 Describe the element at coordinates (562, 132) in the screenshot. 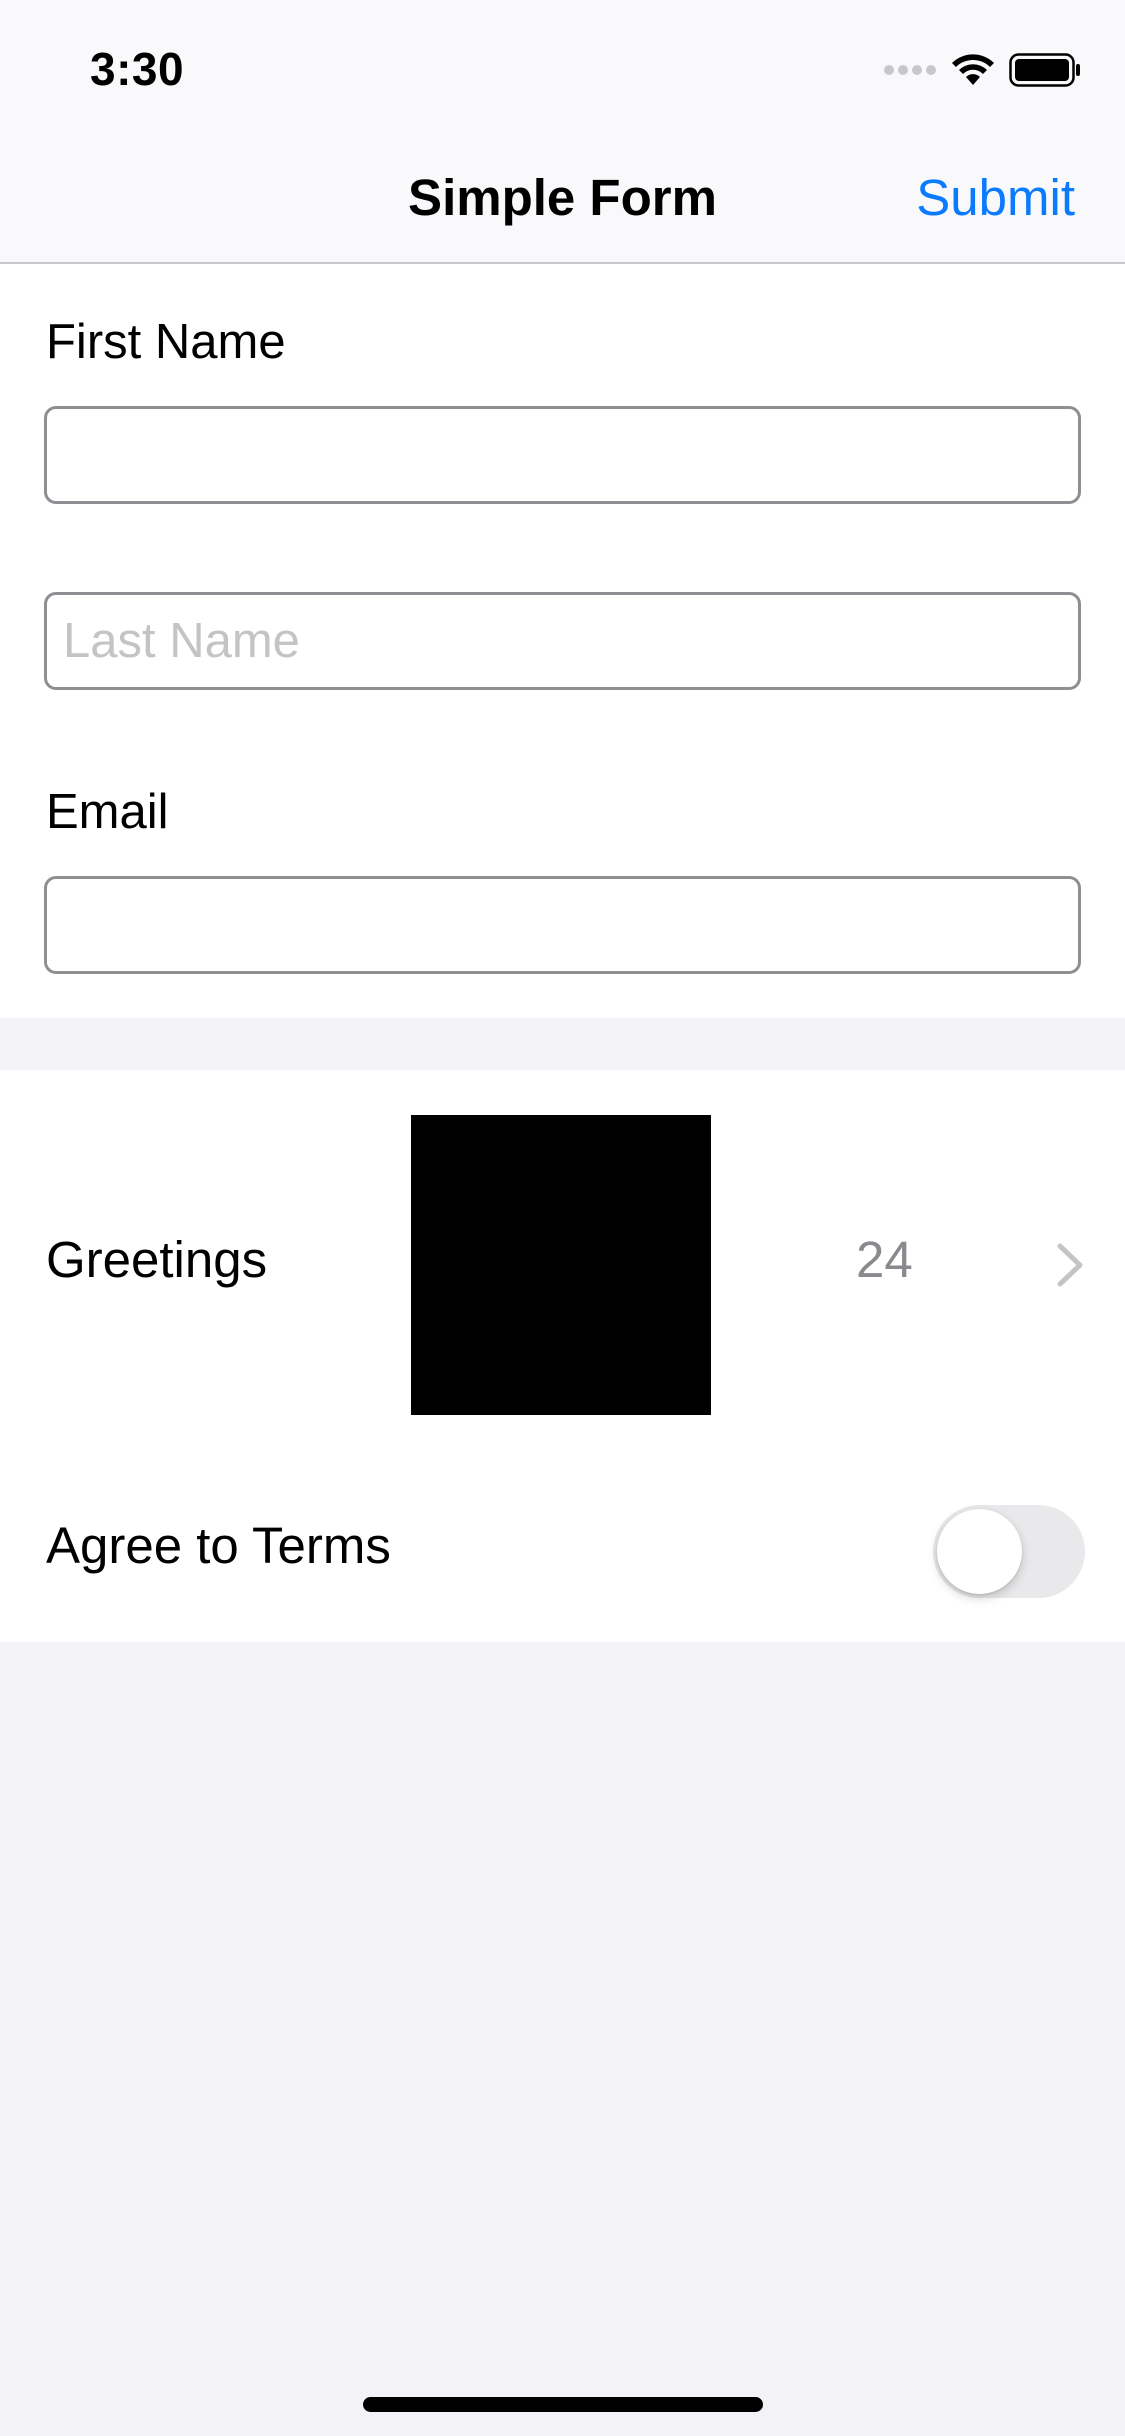

I see `navigation-header: 3:30 Simple Form Submit` at that location.